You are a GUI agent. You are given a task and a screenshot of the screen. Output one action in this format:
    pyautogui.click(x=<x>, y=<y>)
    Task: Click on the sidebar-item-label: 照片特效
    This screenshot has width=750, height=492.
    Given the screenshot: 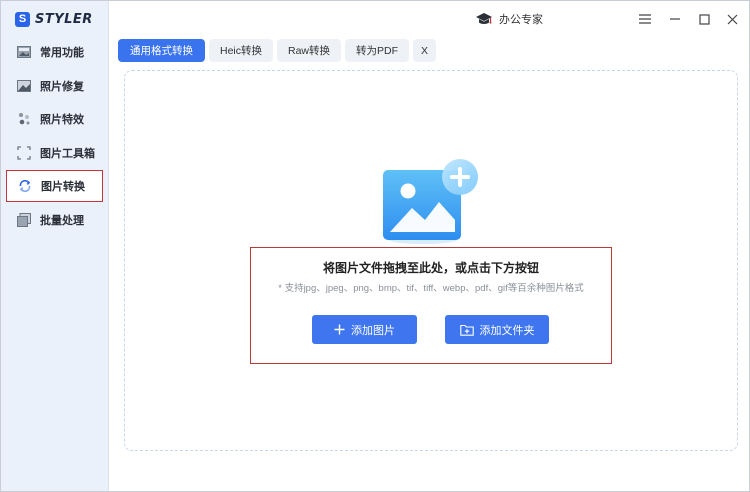 What is the action you would take?
    pyautogui.click(x=62, y=120)
    